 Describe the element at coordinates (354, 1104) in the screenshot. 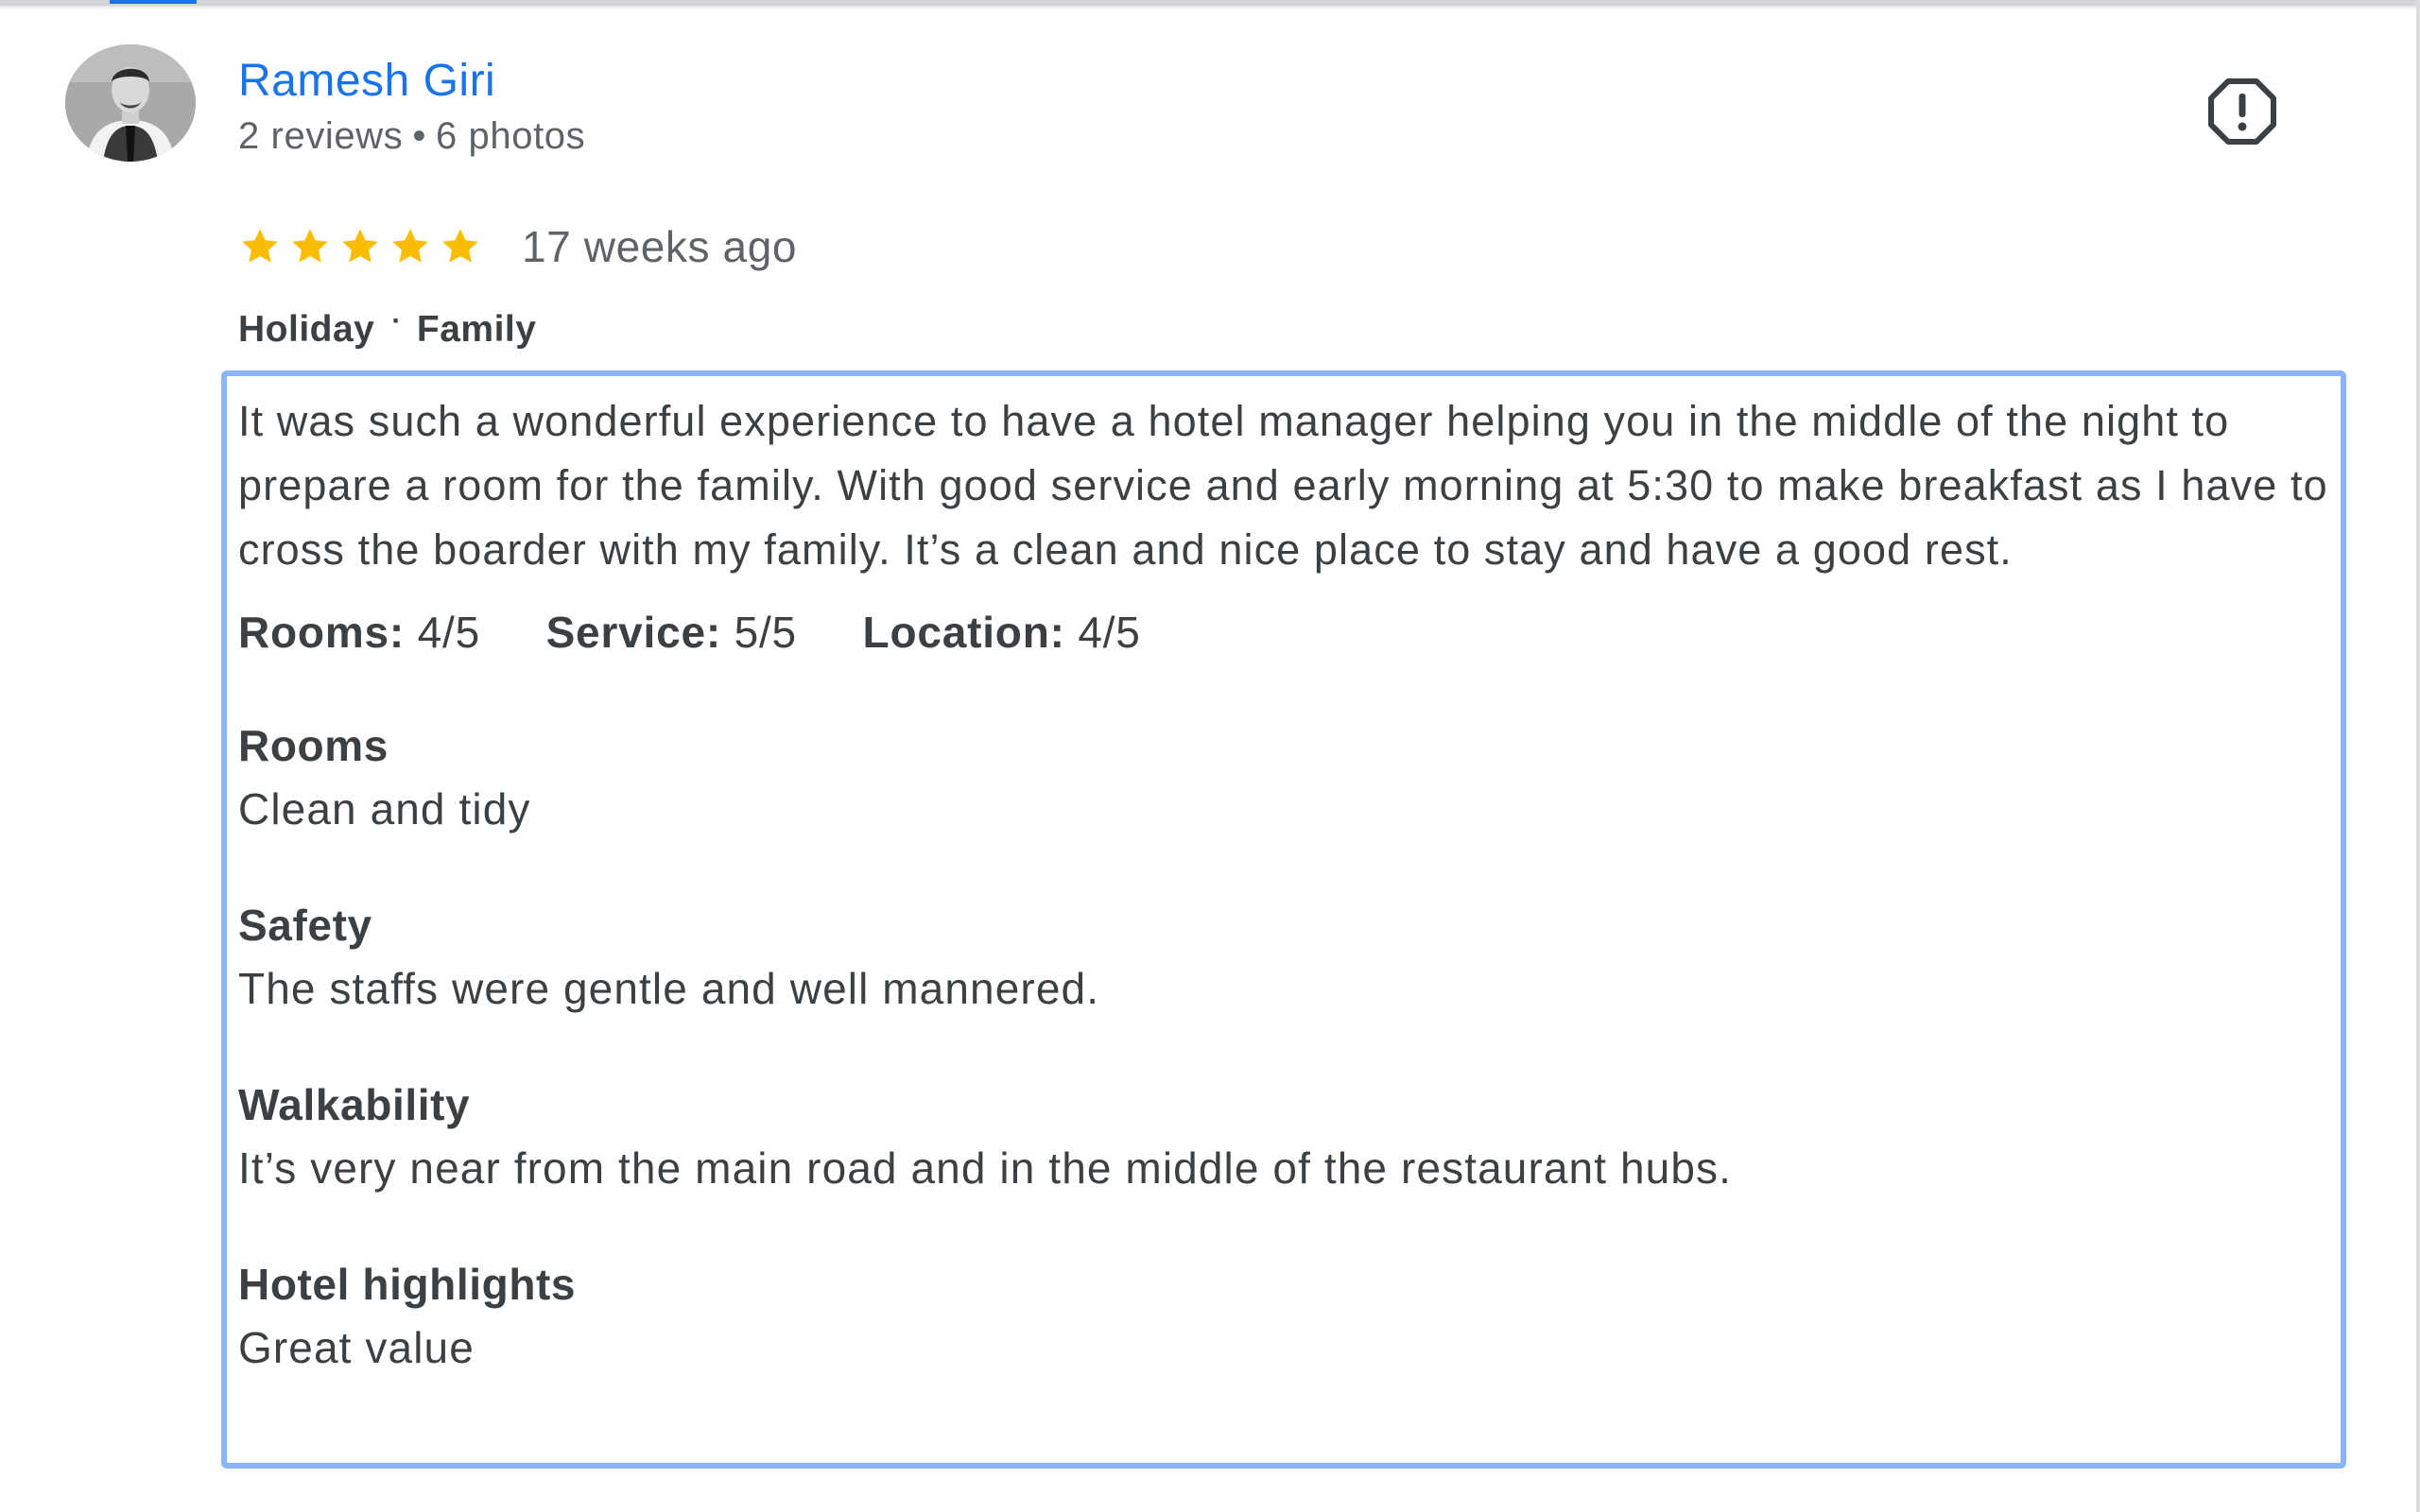

I see `section-title: Walkability` at that location.